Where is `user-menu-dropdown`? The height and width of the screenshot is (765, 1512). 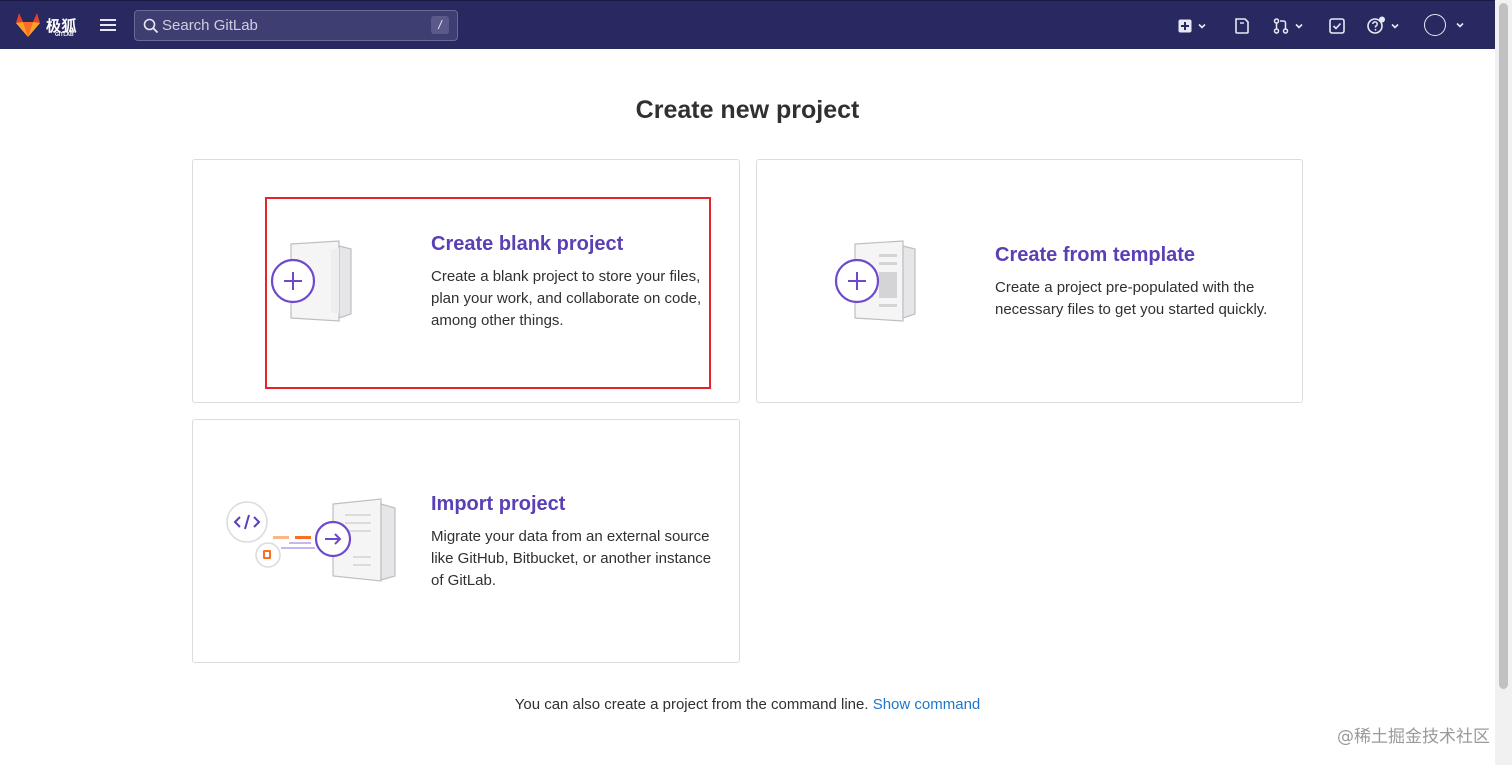 user-menu-dropdown is located at coordinates (1444, 25).